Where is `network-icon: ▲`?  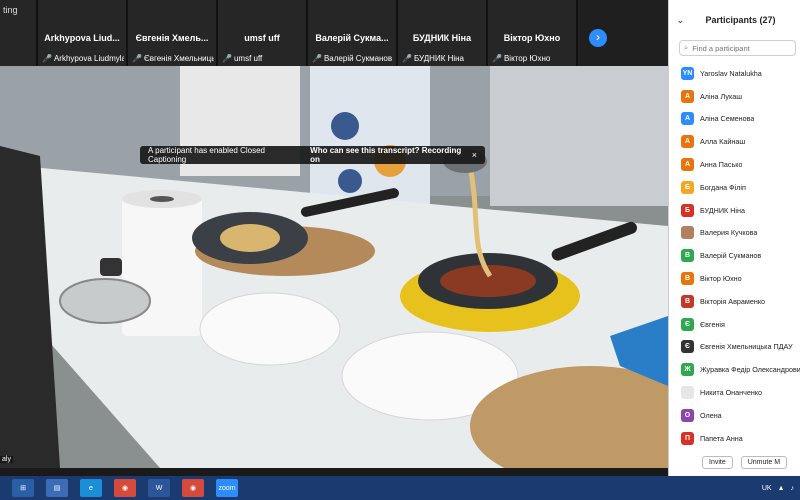 network-icon: ▲ is located at coordinates (781, 488).